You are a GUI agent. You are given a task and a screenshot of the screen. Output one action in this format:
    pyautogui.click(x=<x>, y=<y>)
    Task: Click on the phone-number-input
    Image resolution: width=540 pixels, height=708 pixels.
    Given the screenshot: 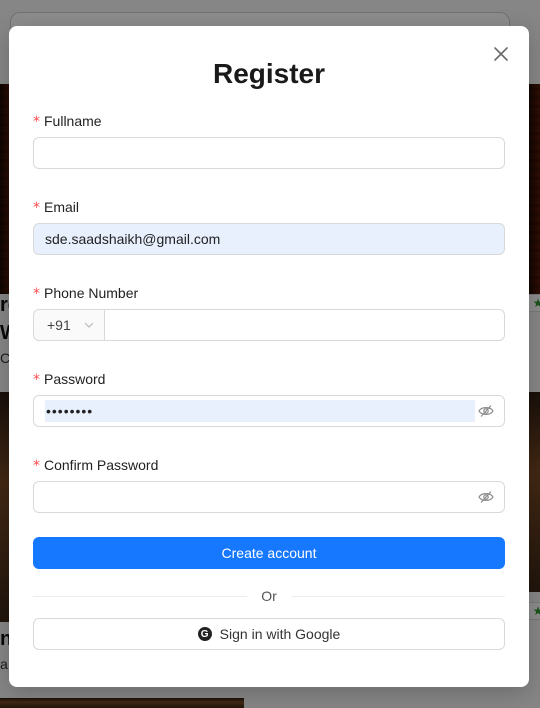 What is the action you would take?
    pyautogui.click(x=305, y=325)
    